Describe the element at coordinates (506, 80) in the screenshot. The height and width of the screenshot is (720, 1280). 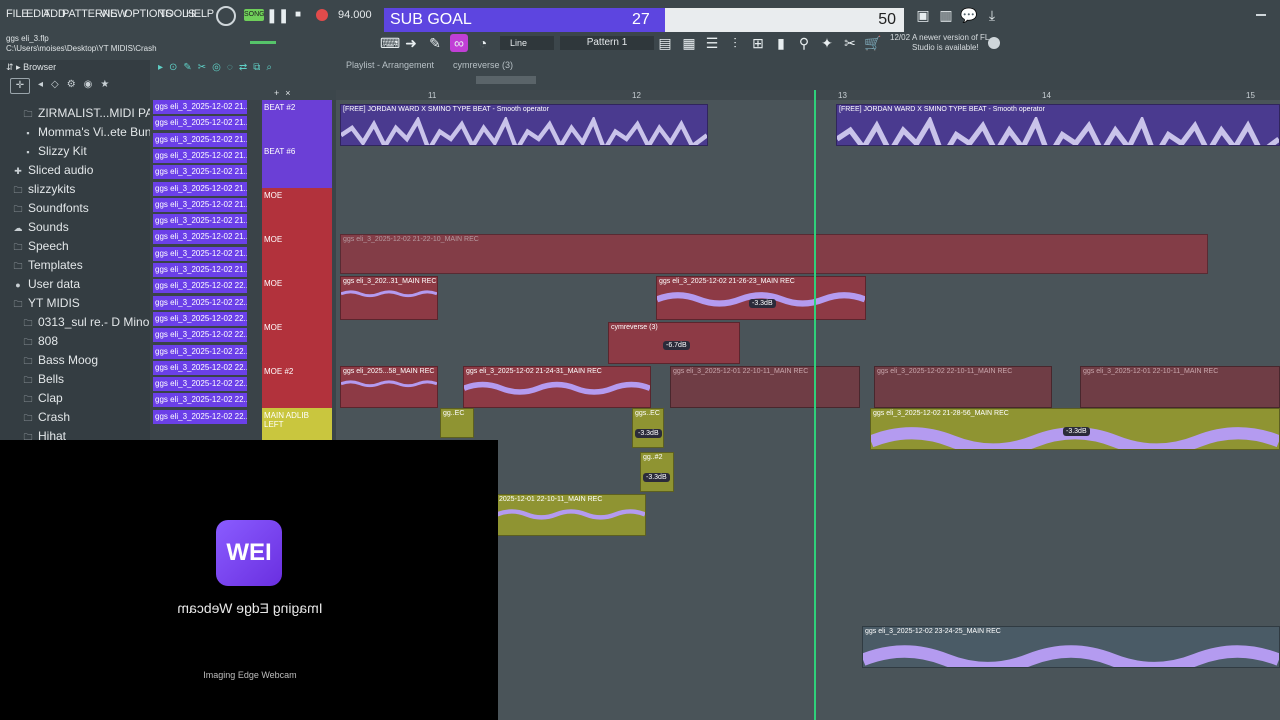
I see `horizontal-scrollbar` at that location.